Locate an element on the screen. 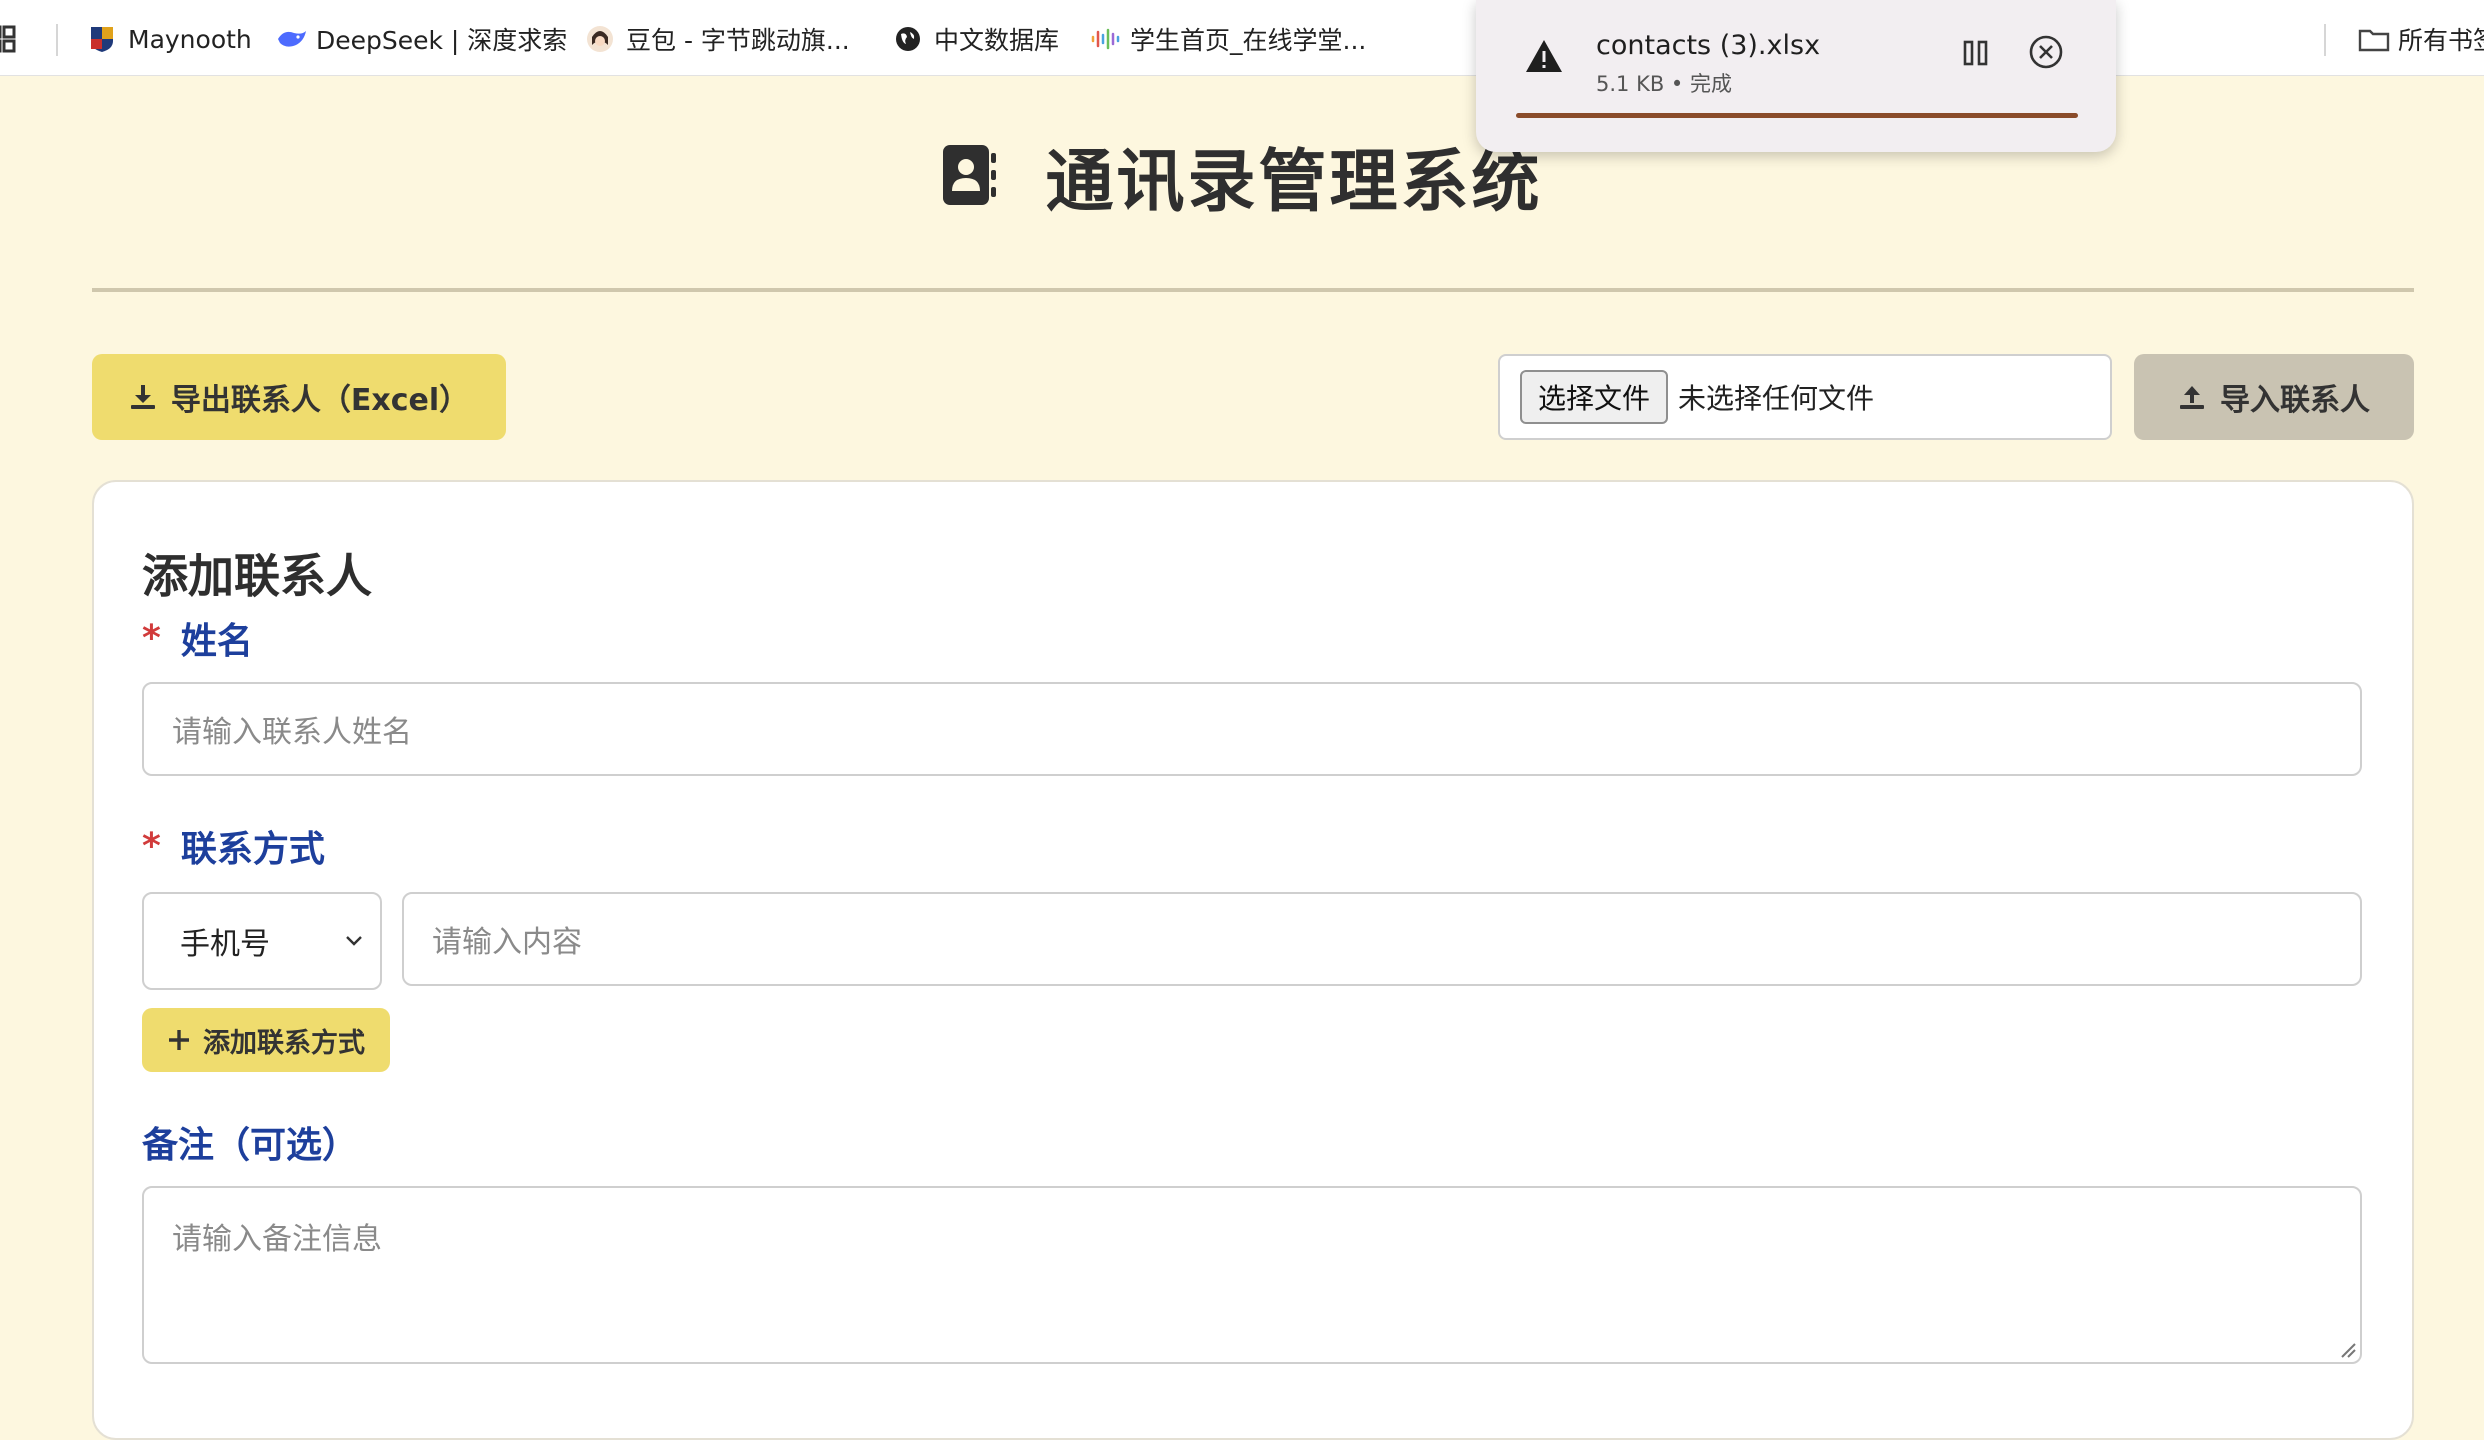  bookmark-label: DeepSeek | 深度求索 is located at coordinates (442, 40).